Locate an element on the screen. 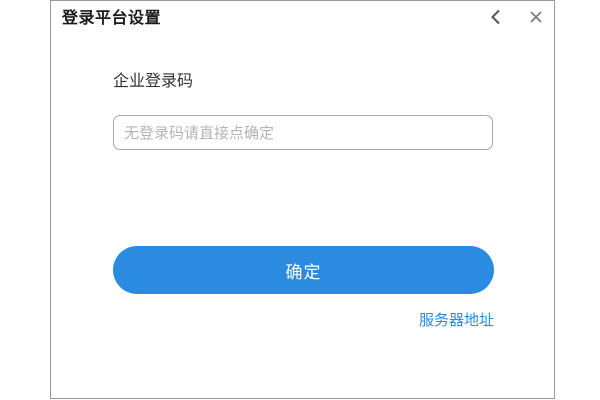 This screenshot has height=400, width=600. dialog-title: 登录平台设置 is located at coordinates (112, 17).